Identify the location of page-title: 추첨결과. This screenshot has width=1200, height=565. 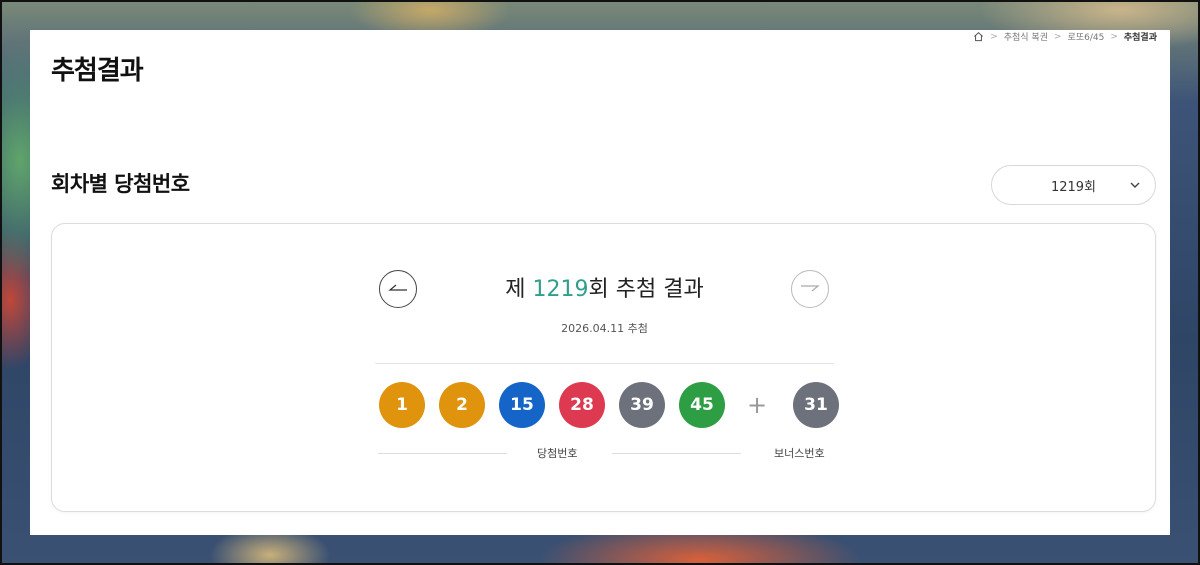
(97, 71).